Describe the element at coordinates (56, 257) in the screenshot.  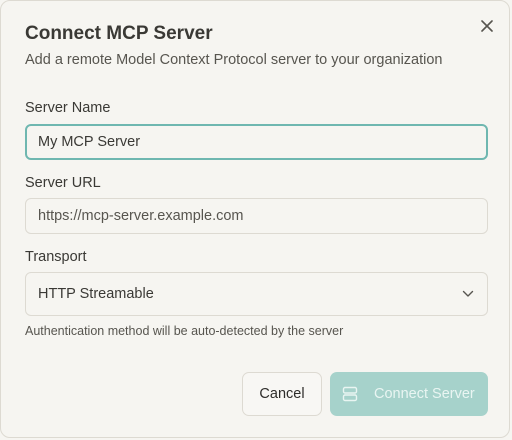
I see `transport-label: Transport` at that location.